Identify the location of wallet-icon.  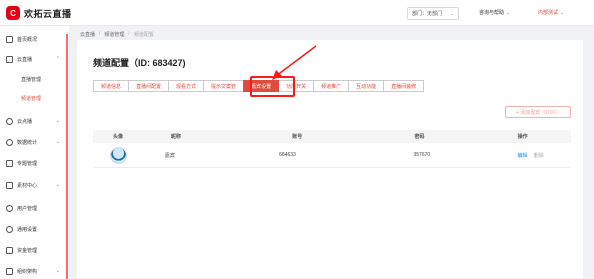
(9, 250).